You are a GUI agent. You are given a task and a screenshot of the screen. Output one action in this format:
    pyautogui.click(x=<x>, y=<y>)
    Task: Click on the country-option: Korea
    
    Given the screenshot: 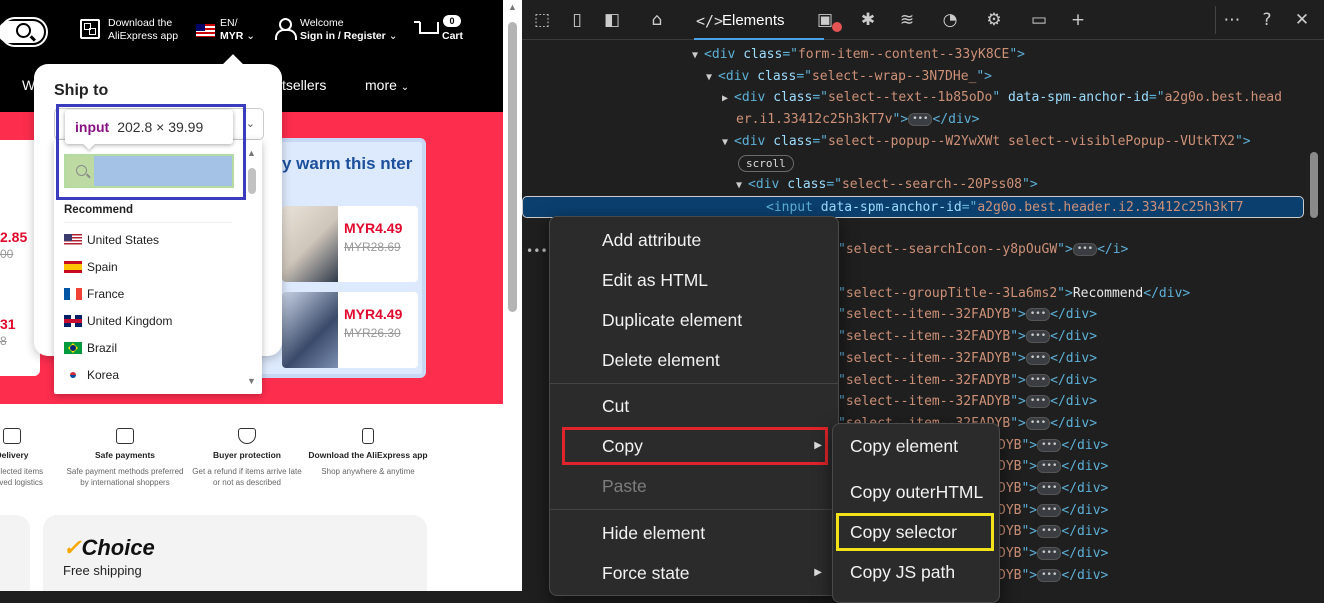 What is the action you would take?
    pyautogui.click(x=91, y=375)
    